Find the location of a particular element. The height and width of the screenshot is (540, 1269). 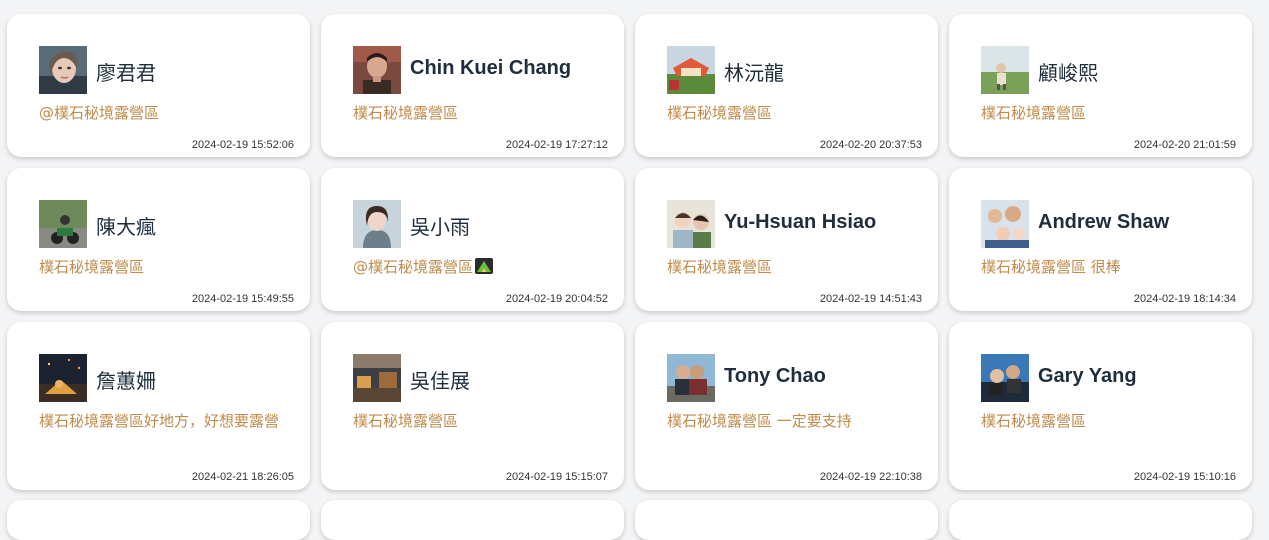

review-card: 顧峻熙 樸石秘境露營區 2024-02-20 21:01:59 is located at coordinates (1100, 85).